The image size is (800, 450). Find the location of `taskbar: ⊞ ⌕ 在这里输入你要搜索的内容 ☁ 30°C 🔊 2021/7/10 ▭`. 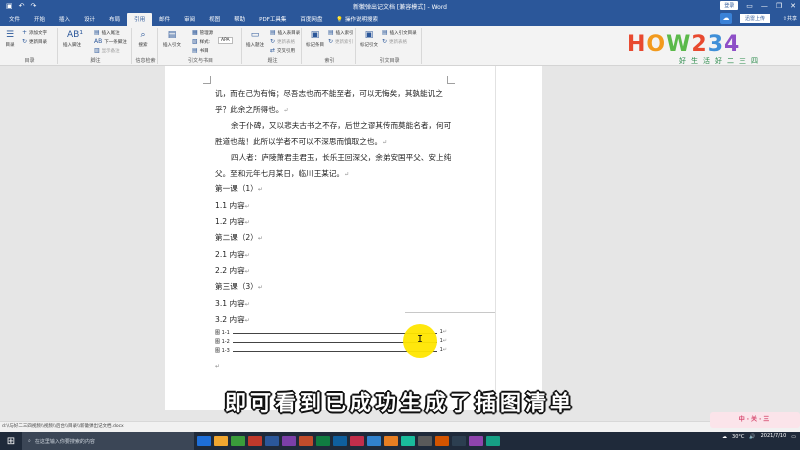

taskbar: ⊞ ⌕ 在这里输入你要搜索的内容 ☁ 30°C 🔊 2021/7/10 ▭ is located at coordinates (400, 441).